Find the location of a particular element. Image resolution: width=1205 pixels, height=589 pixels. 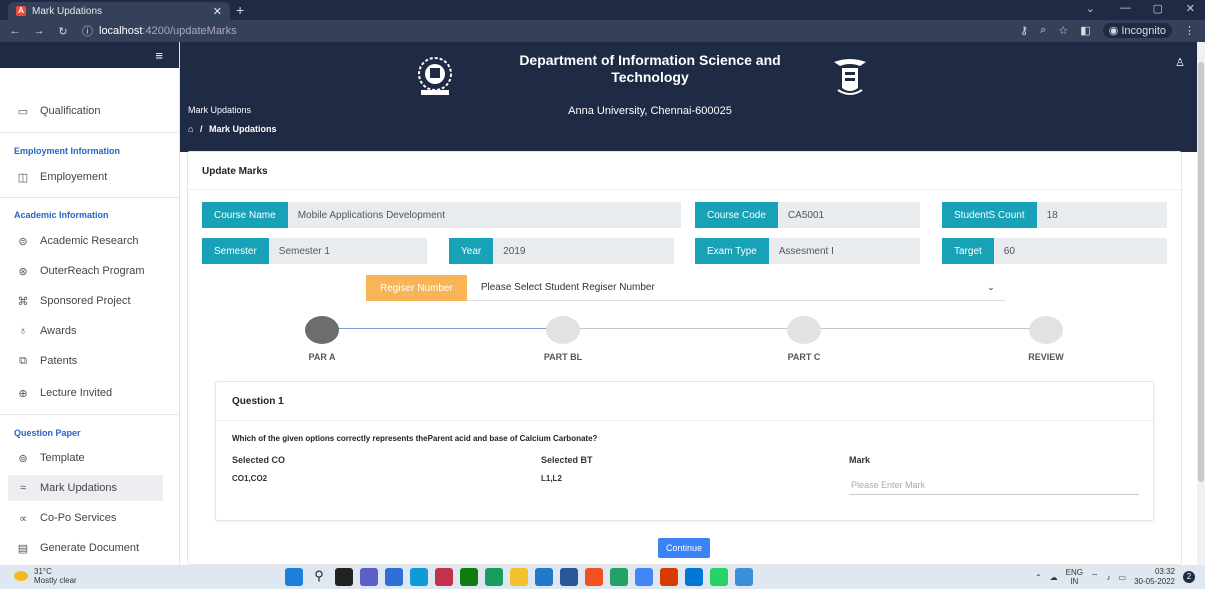

sidebar-item-qualification: ▭ Qualification is located at coordinates (90, 111).